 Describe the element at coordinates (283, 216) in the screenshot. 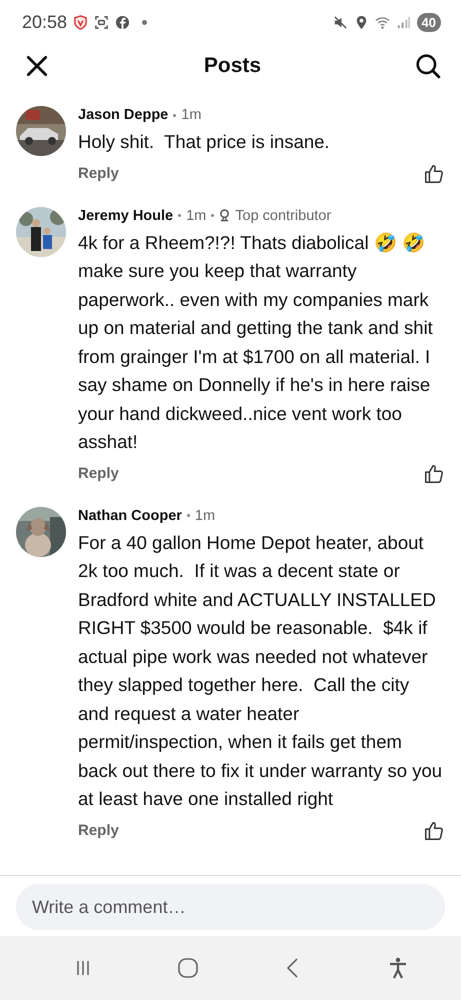

I see `contributor-label: Top contributor` at that location.